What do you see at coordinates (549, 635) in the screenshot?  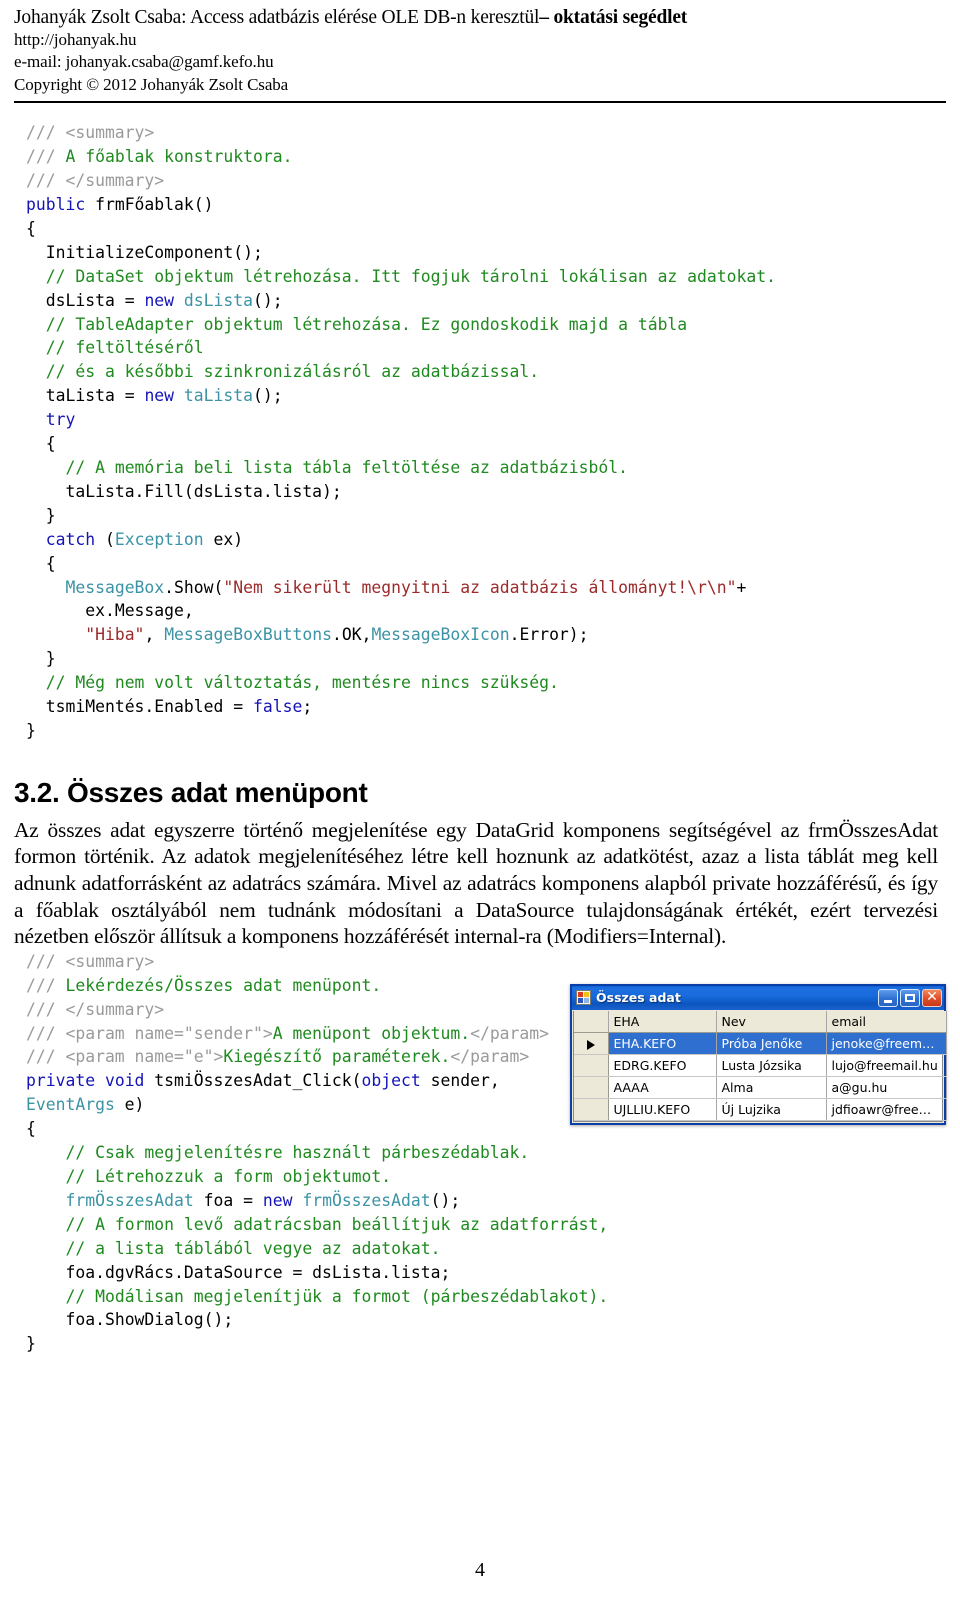 I see `code-token: .Error);` at bounding box center [549, 635].